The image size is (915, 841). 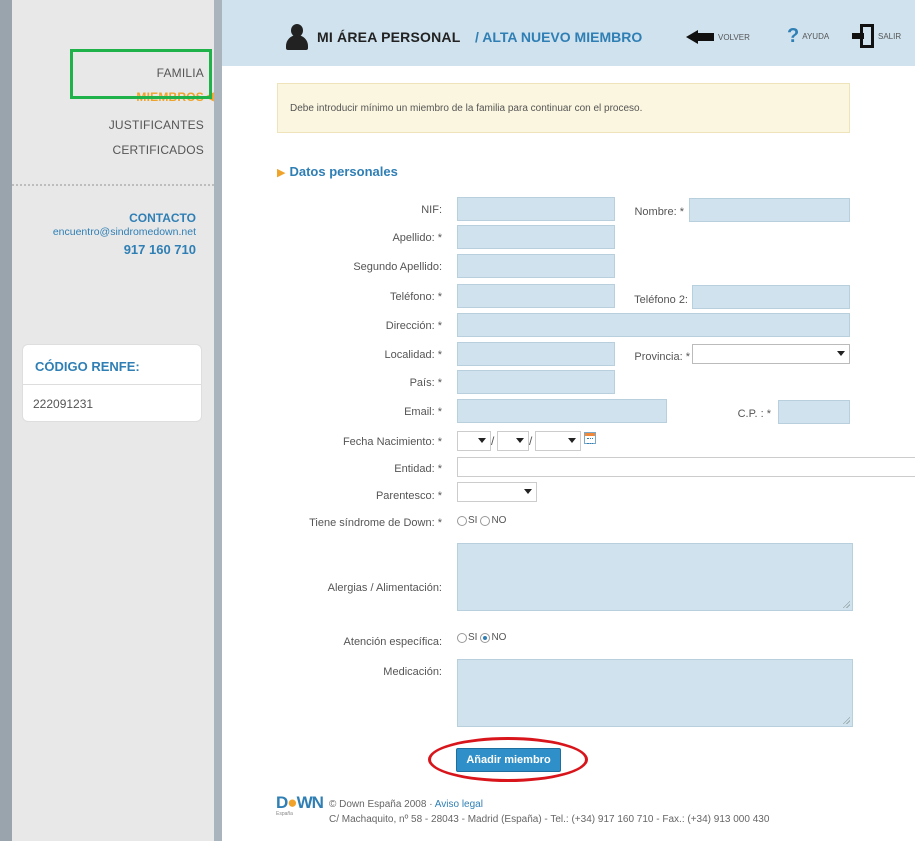 I want to click on label-parentesco: Parentesco: *, so click(x=408, y=496).